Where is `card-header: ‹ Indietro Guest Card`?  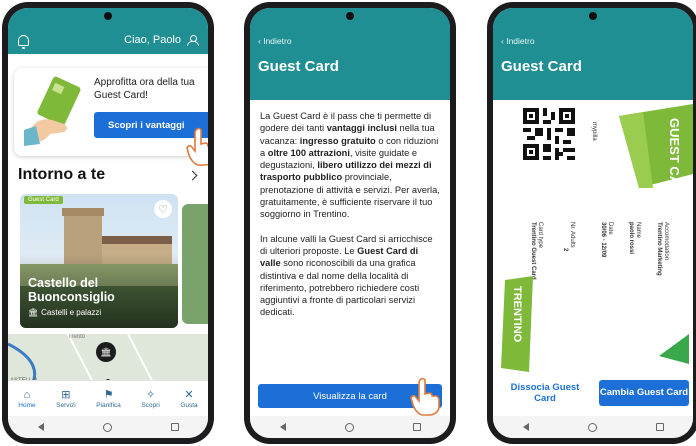 card-header: ‹ Indietro Guest Card is located at coordinates (593, 54).